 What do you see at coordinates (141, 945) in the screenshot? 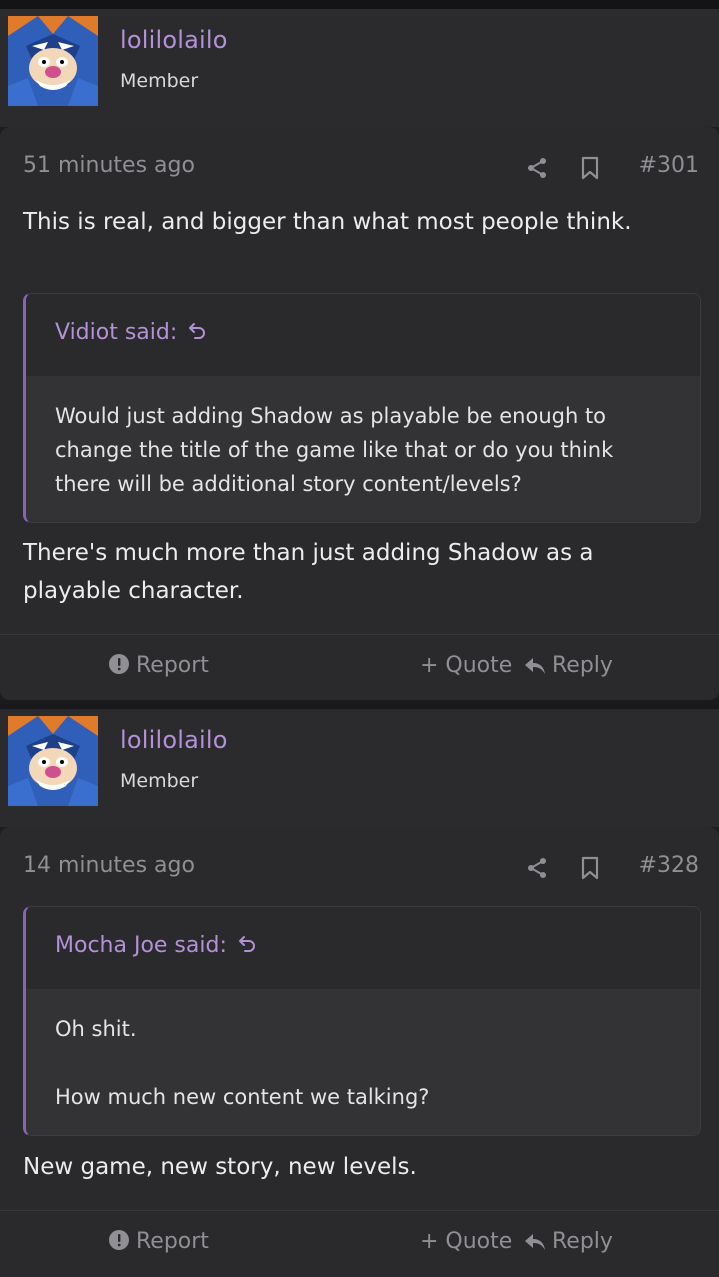
I see `quote-author-label: Mocha Joe said:` at bounding box center [141, 945].